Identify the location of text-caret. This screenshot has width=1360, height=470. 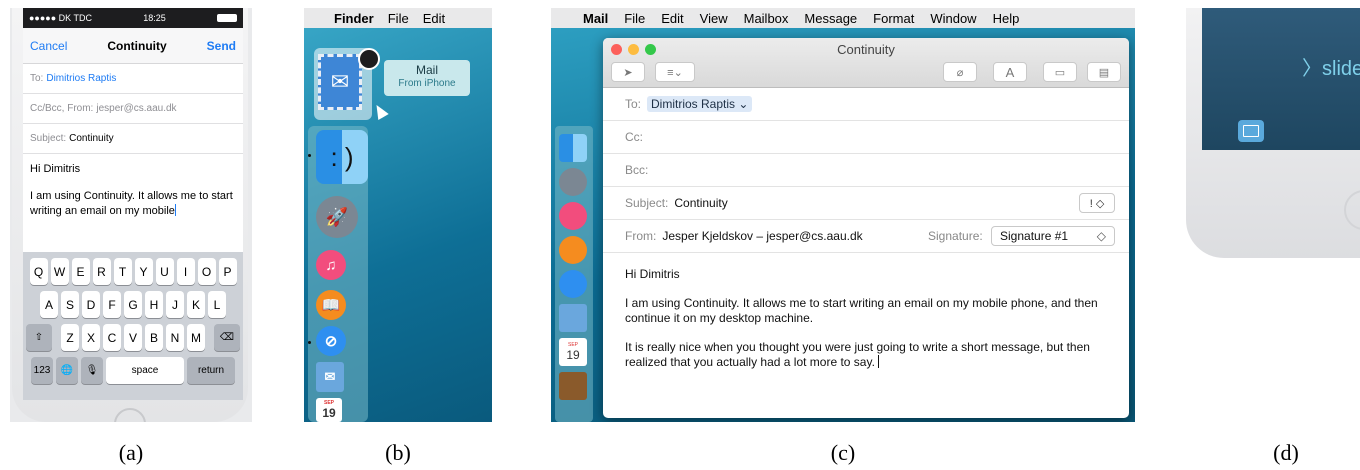
(175, 210).